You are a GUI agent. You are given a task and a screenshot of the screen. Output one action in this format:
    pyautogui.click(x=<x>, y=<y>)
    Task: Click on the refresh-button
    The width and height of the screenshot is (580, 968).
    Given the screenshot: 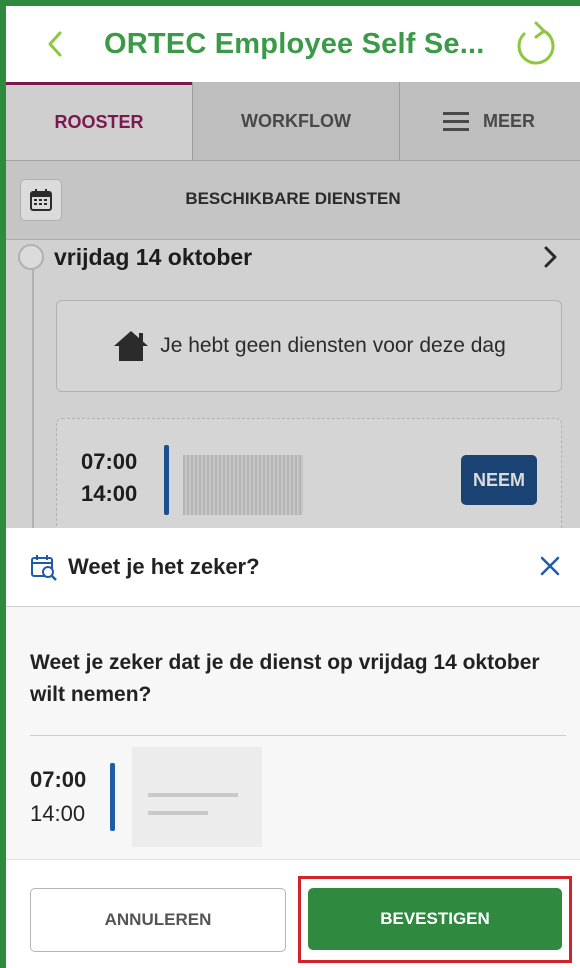 What is the action you would take?
    pyautogui.click(x=536, y=44)
    